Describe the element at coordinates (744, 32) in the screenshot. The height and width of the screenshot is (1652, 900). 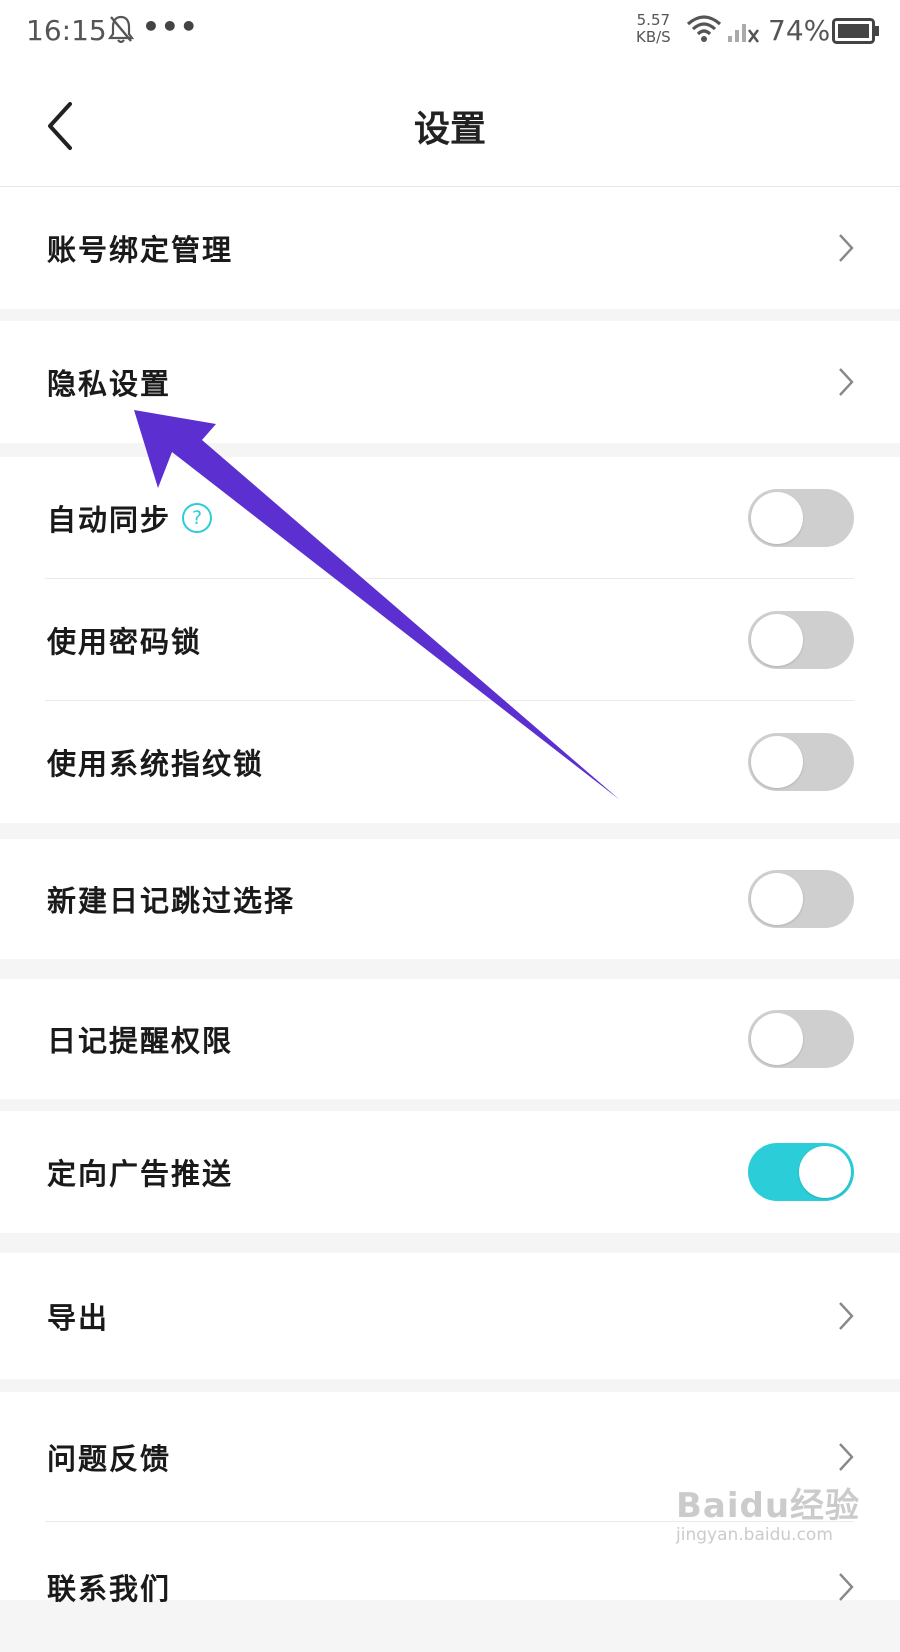
I see `cellular-signal-icon` at that location.